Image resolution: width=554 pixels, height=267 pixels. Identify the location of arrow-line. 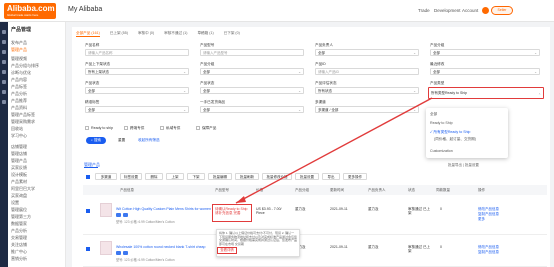
(334, 150).